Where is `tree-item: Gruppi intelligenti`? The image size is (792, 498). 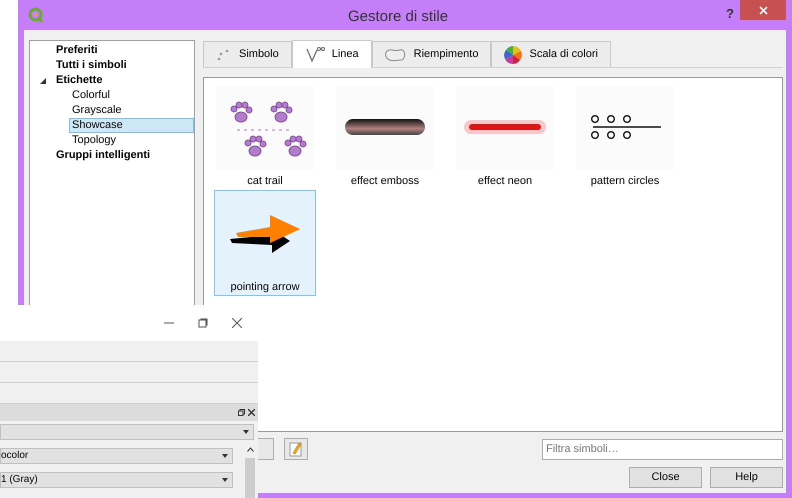 tree-item: Gruppi intelligenti is located at coordinates (101, 155).